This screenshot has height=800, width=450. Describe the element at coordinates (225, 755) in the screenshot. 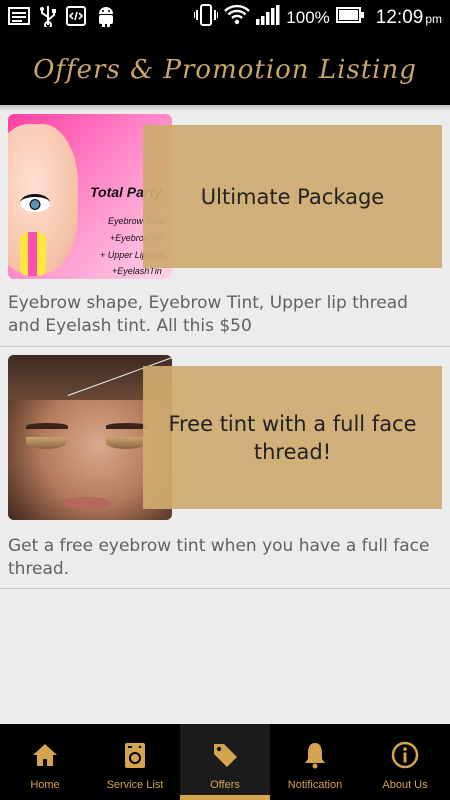

I see `tag-icon` at that location.